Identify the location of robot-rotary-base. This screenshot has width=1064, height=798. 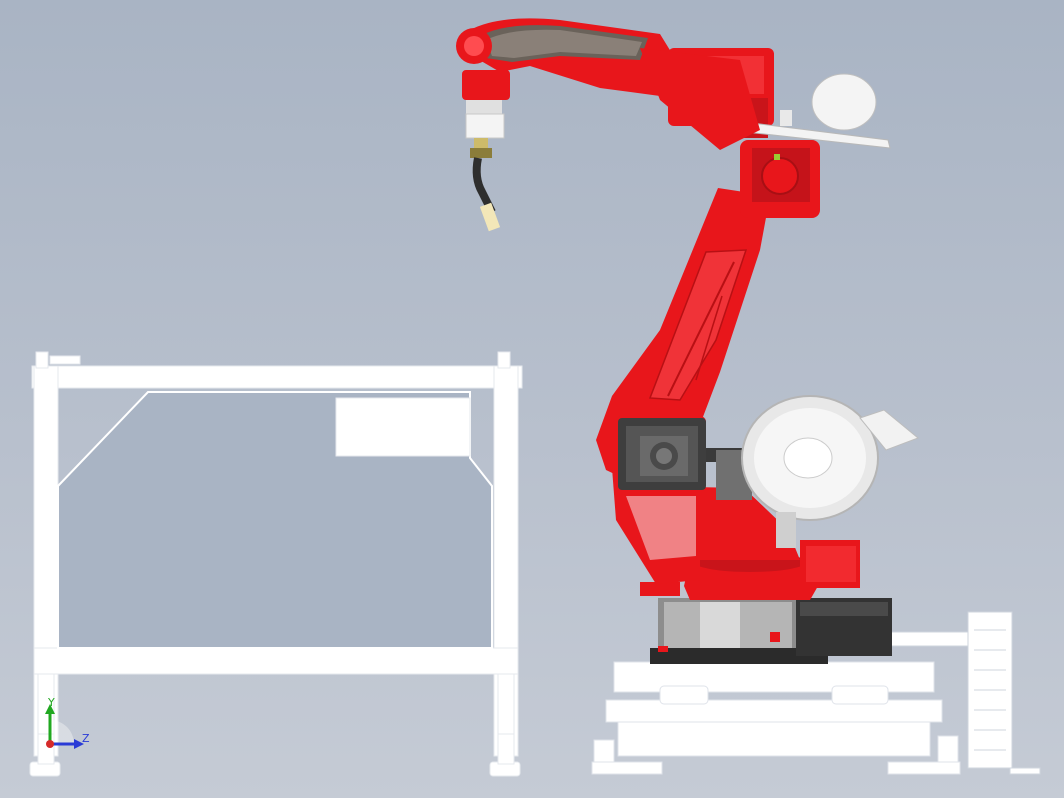
(771, 631).